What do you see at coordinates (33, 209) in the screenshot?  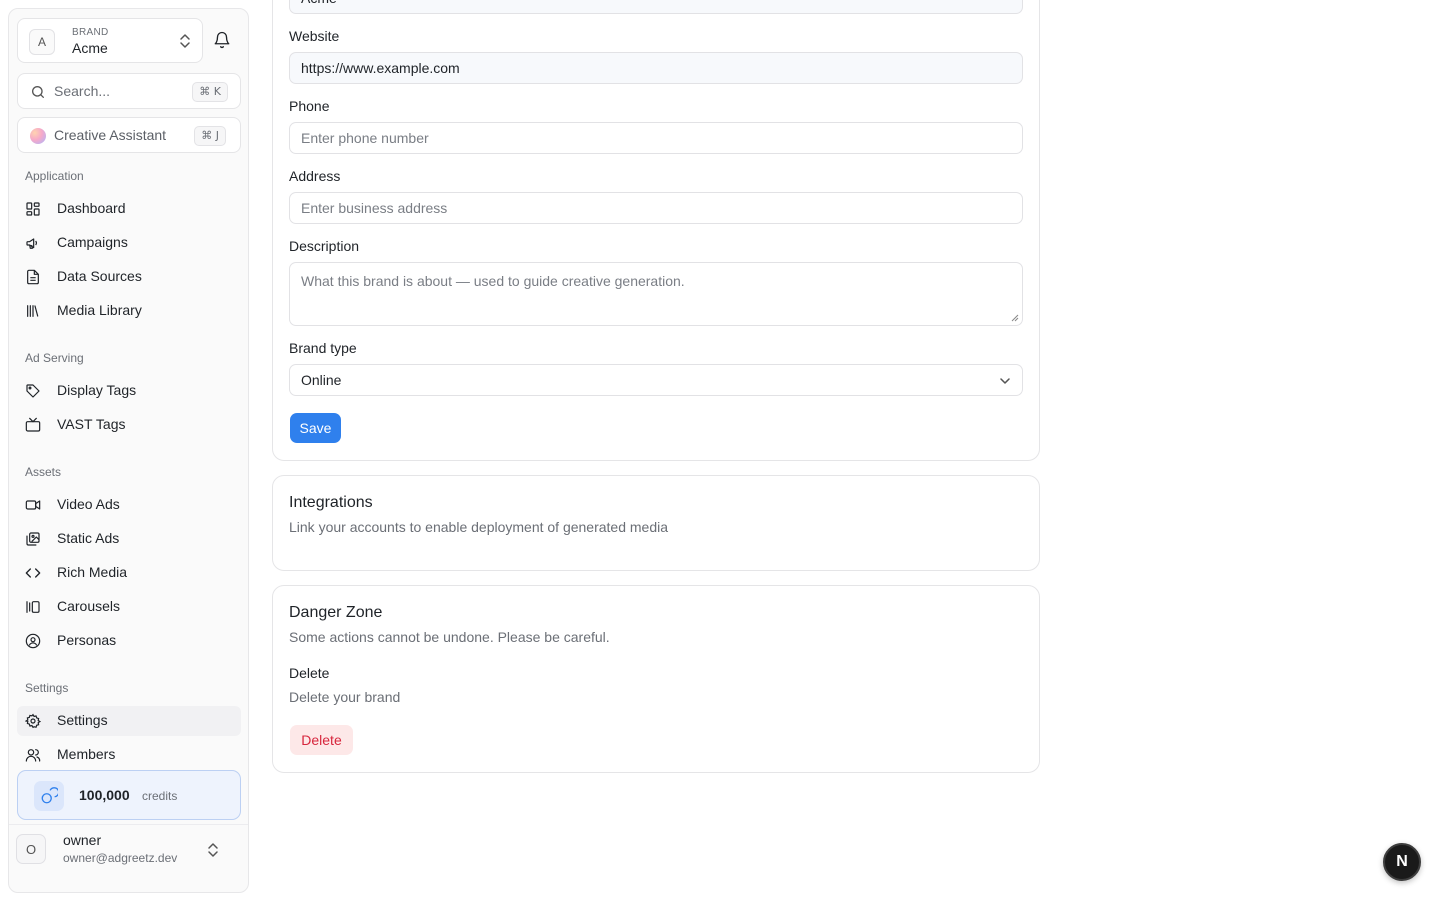 I see `layout-grid-icon` at bounding box center [33, 209].